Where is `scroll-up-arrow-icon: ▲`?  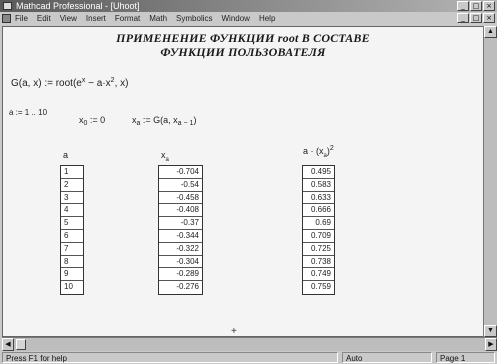
scroll-up-arrow-icon: ▲ is located at coordinates (490, 32).